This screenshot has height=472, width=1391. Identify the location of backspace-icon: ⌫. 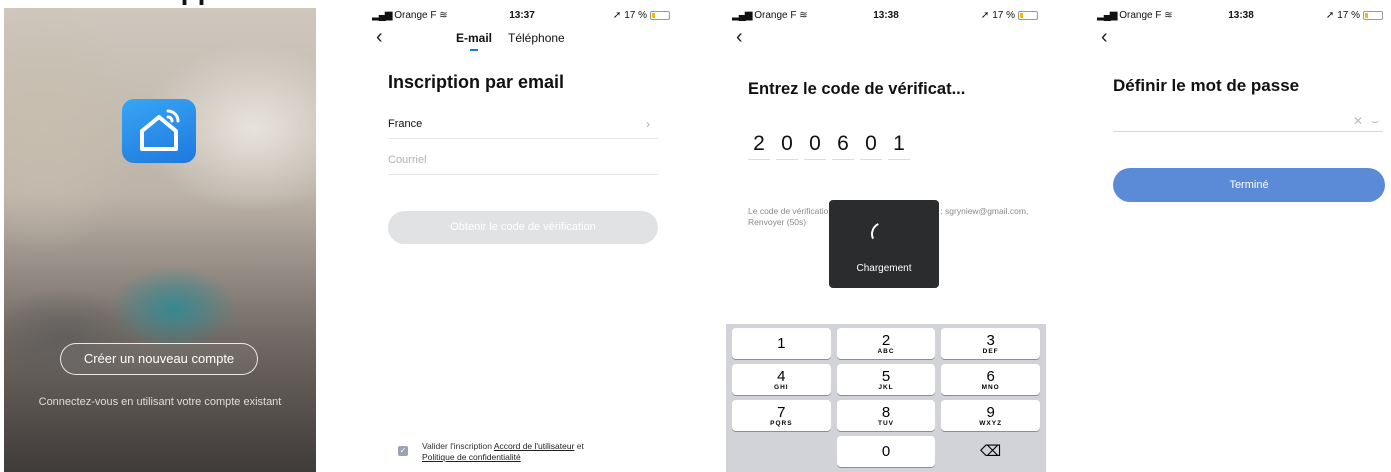
(990, 451).